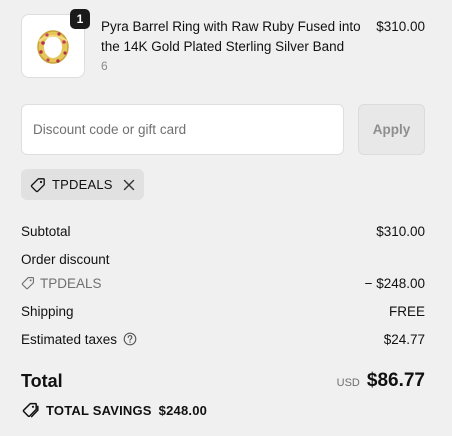 This screenshot has width=452, height=436. What do you see at coordinates (404, 339) in the screenshot?
I see `taxes-value: $24.77` at bounding box center [404, 339].